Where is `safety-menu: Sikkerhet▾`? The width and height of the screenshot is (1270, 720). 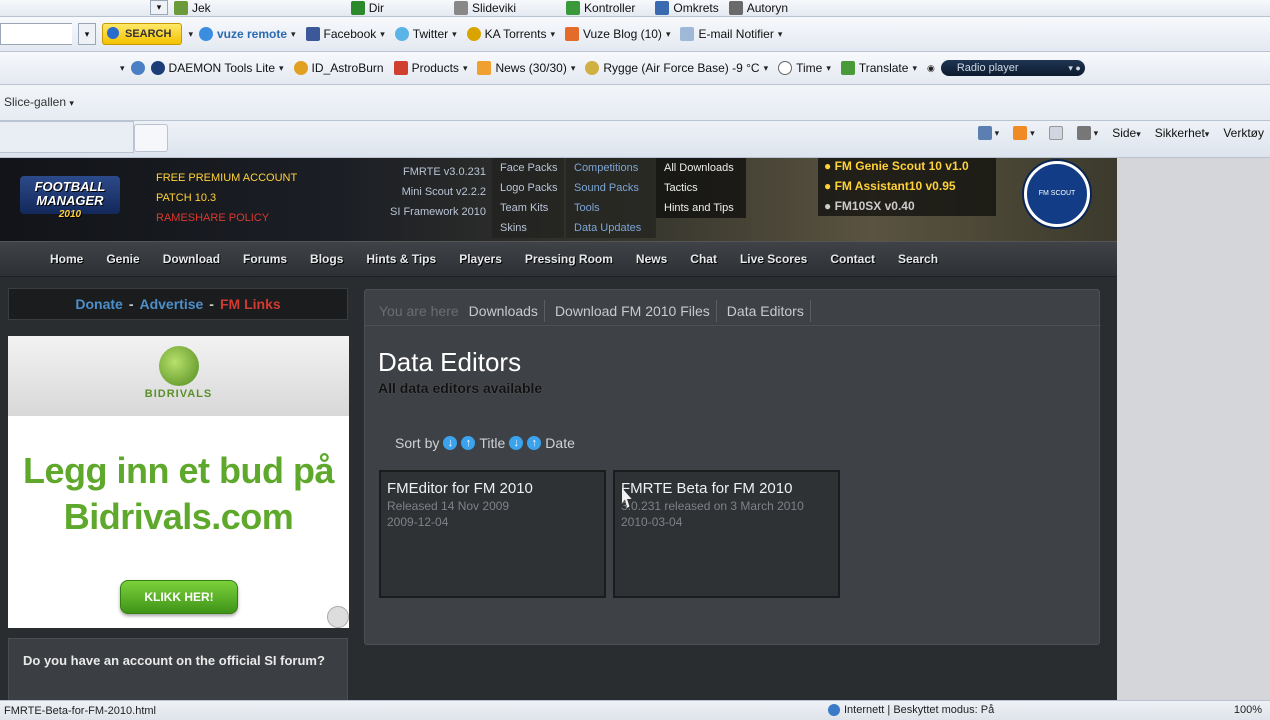
safety-menu: Sikkerhet▾ is located at coordinates (1182, 133).